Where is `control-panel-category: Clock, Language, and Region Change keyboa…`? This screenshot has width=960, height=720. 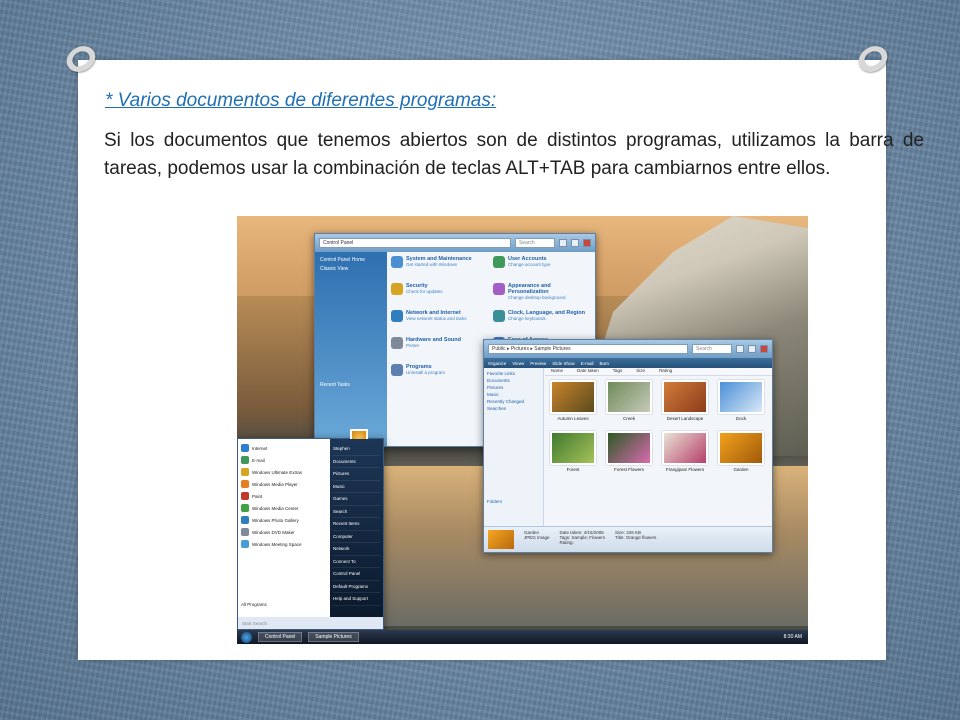 control-panel-category: Clock, Language, and Region Change keyboa… is located at coordinates (542, 323).